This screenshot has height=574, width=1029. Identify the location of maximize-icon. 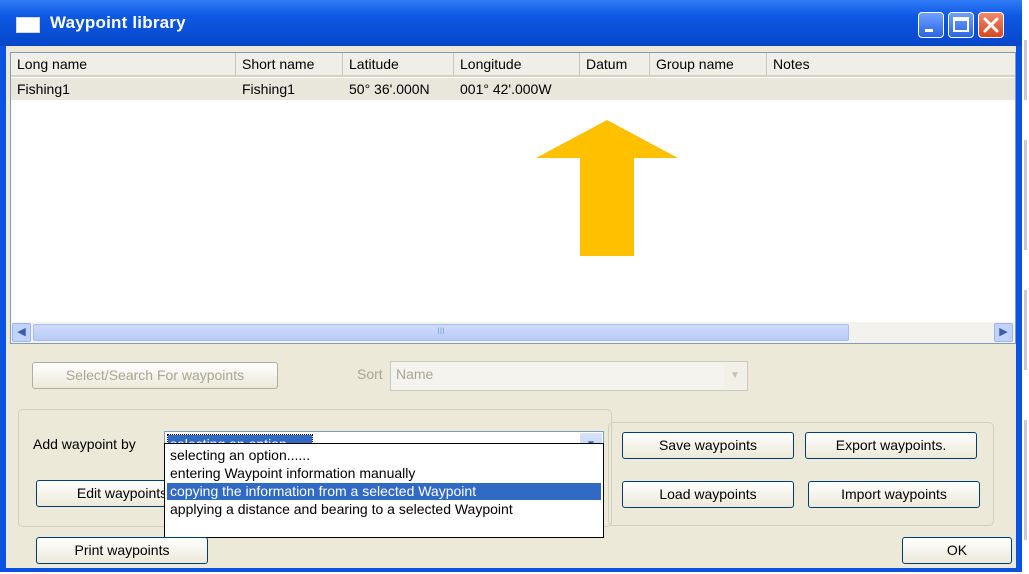
(961, 24).